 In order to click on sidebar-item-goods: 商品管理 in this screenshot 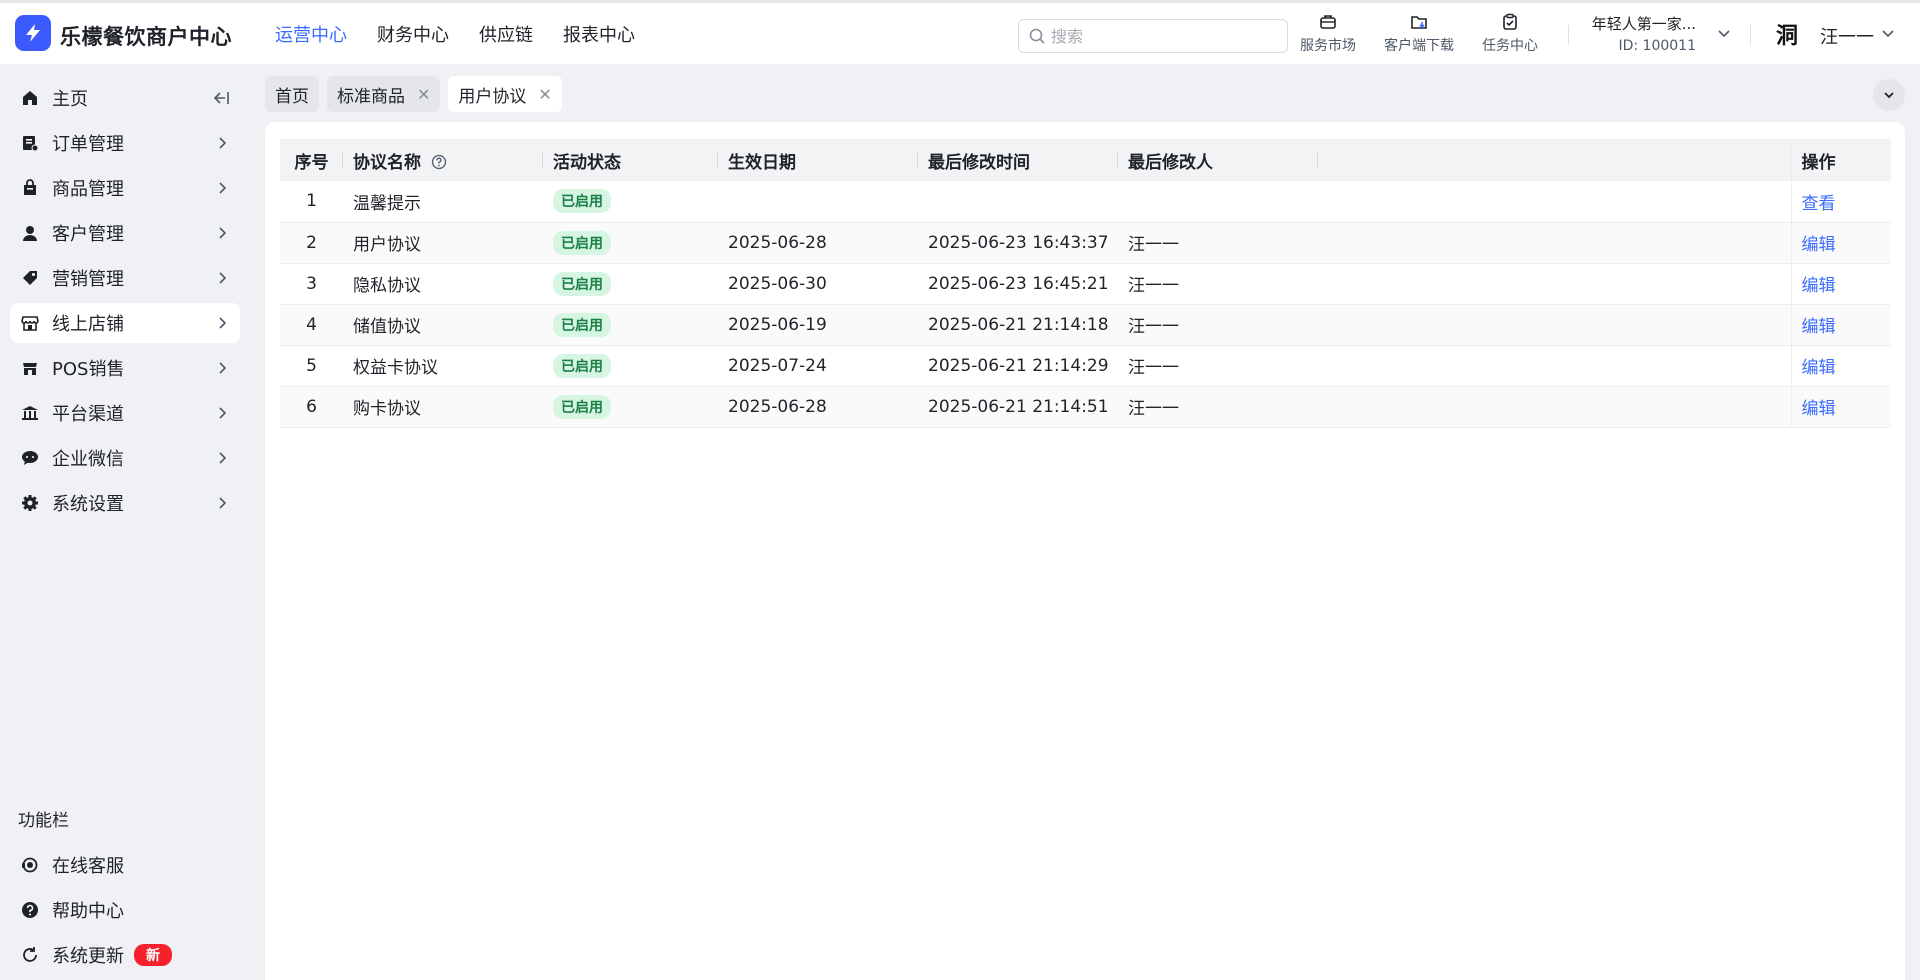, I will do `click(125, 188)`.